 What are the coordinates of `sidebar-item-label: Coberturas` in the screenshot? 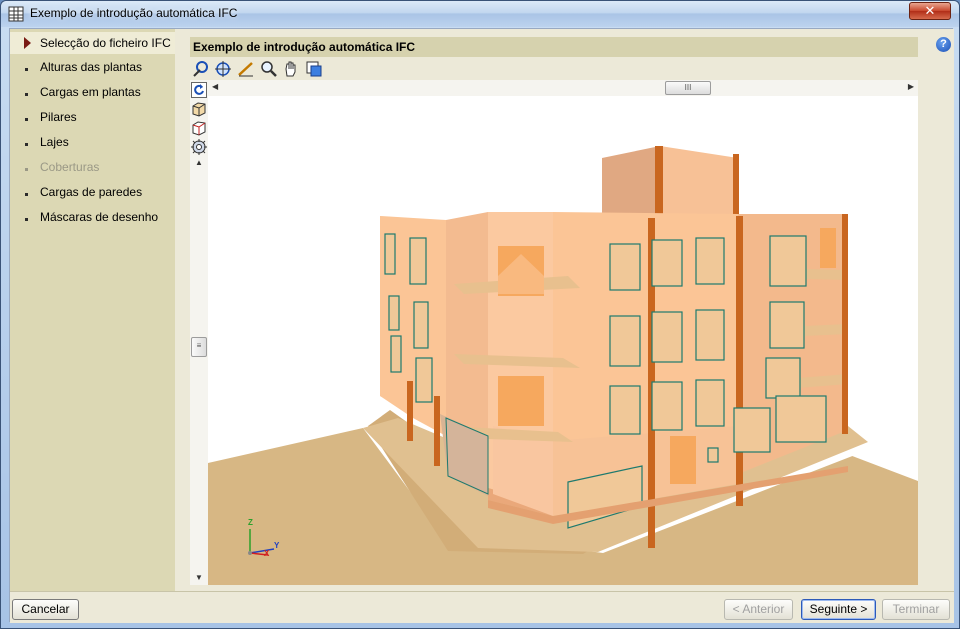 It's located at (70, 167).